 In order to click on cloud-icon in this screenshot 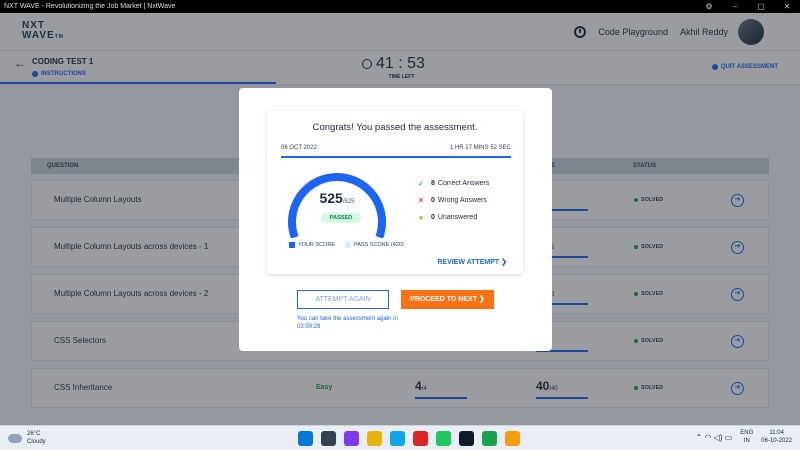, I will do `click(15, 438)`.